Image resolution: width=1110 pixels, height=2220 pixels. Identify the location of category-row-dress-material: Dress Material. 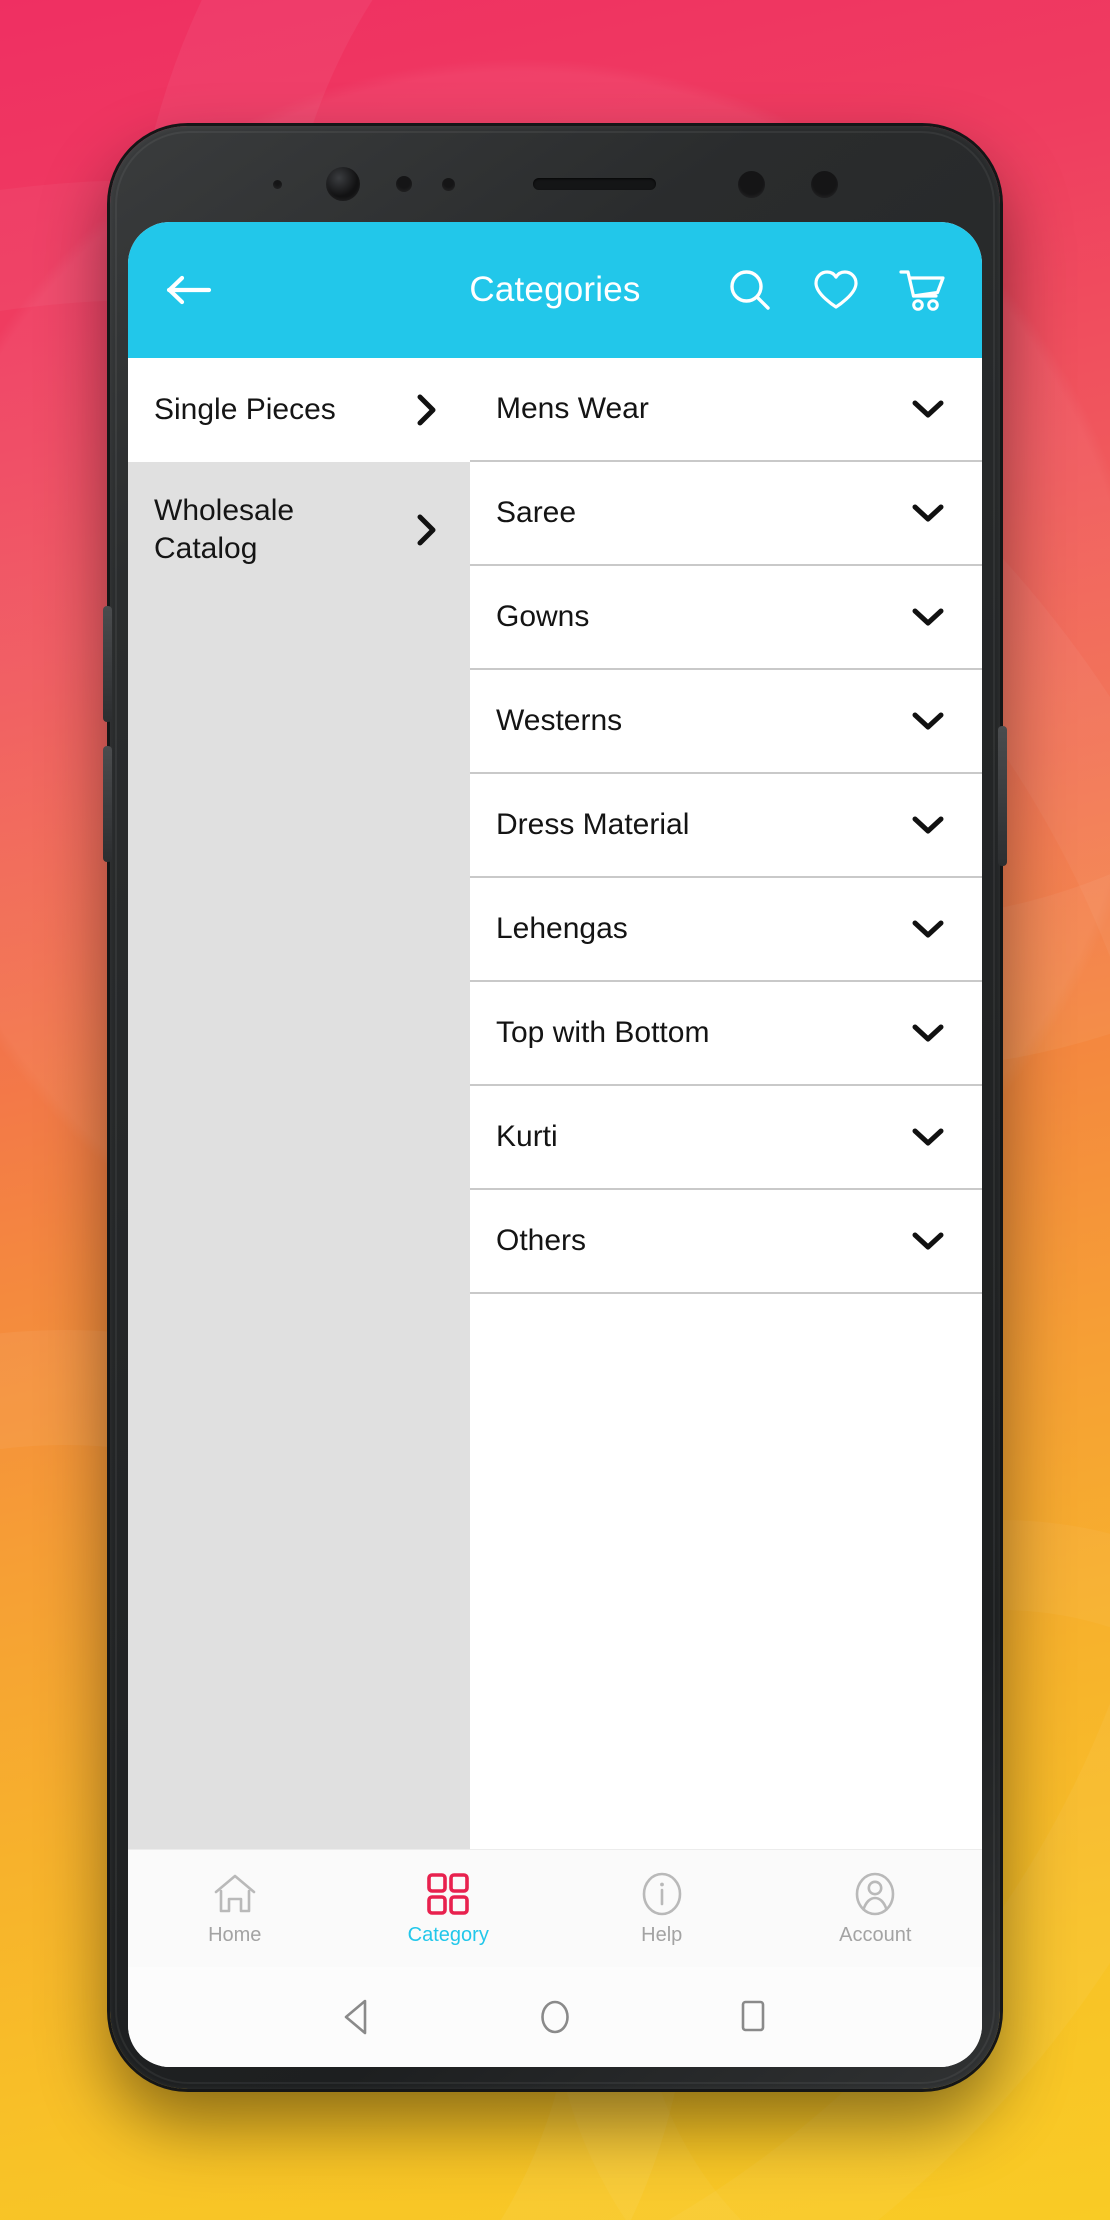
(726, 826).